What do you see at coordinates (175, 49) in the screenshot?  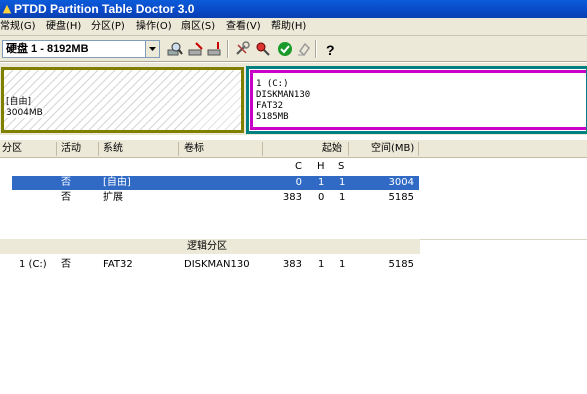 I see `disk-search-icon` at bounding box center [175, 49].